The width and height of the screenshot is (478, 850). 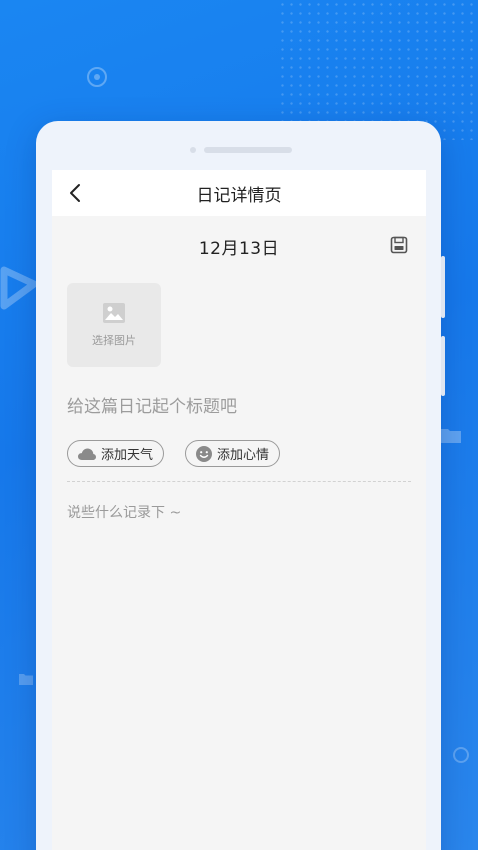 I want to click on dashed-divider, so click(x=239, y=481).